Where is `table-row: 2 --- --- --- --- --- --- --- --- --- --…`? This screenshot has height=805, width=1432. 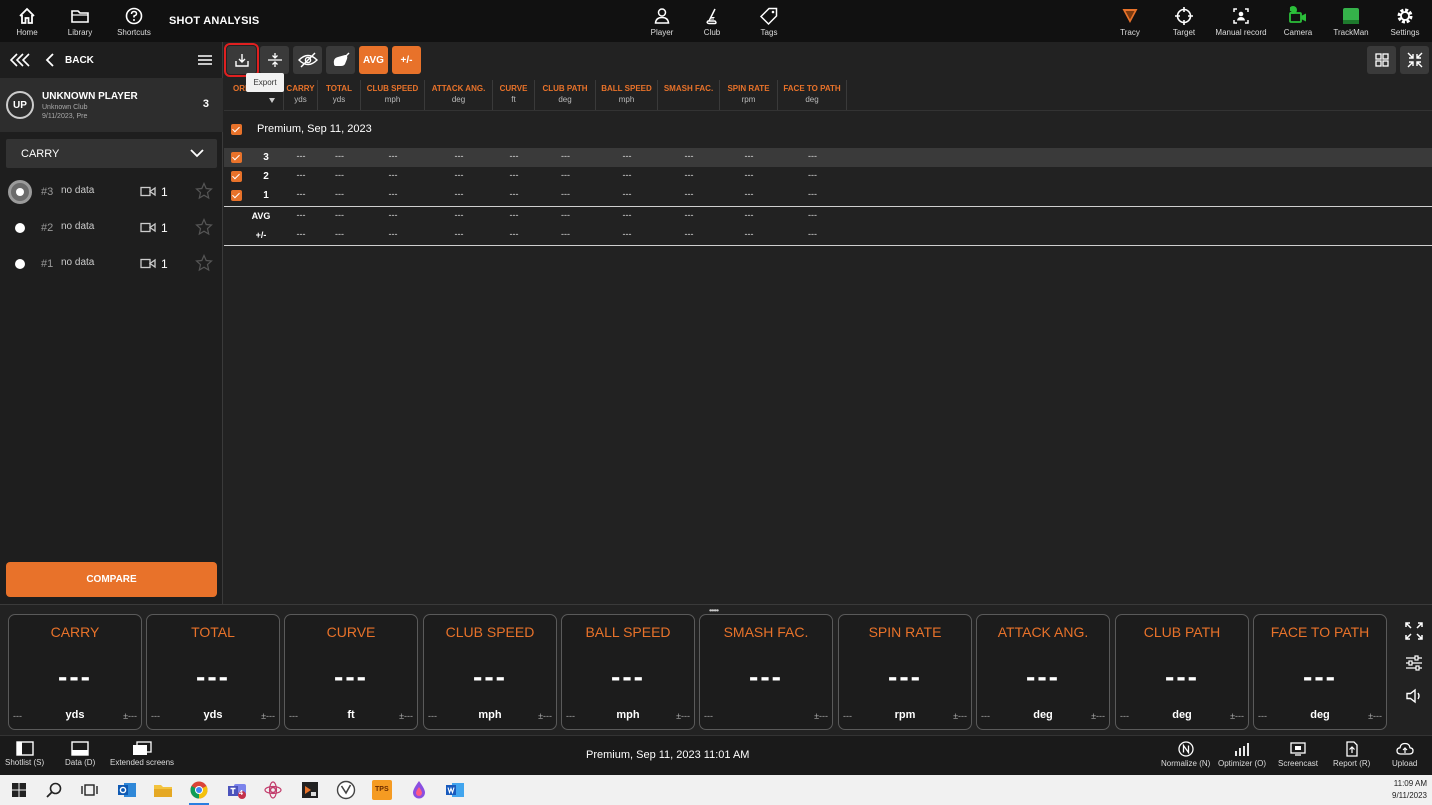
table-row: 2 --- --- --- --- --- --- --- --- --- --… is located at coordinates (828, 176).